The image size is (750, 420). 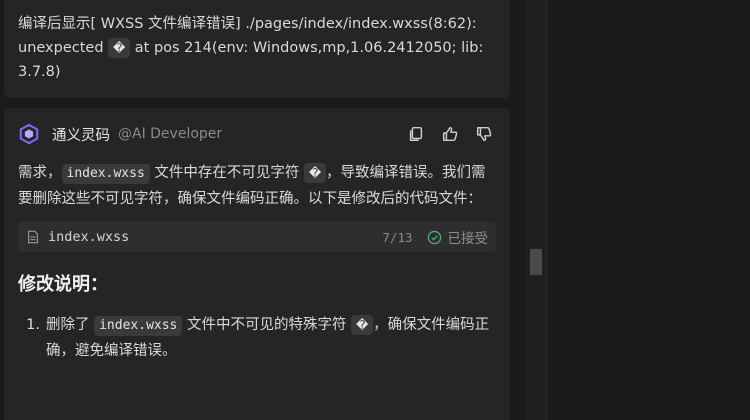 What do you see at coordinates (416, 134) in the screenshot?
I see `copy-icon` at bounding box center [416, 134].